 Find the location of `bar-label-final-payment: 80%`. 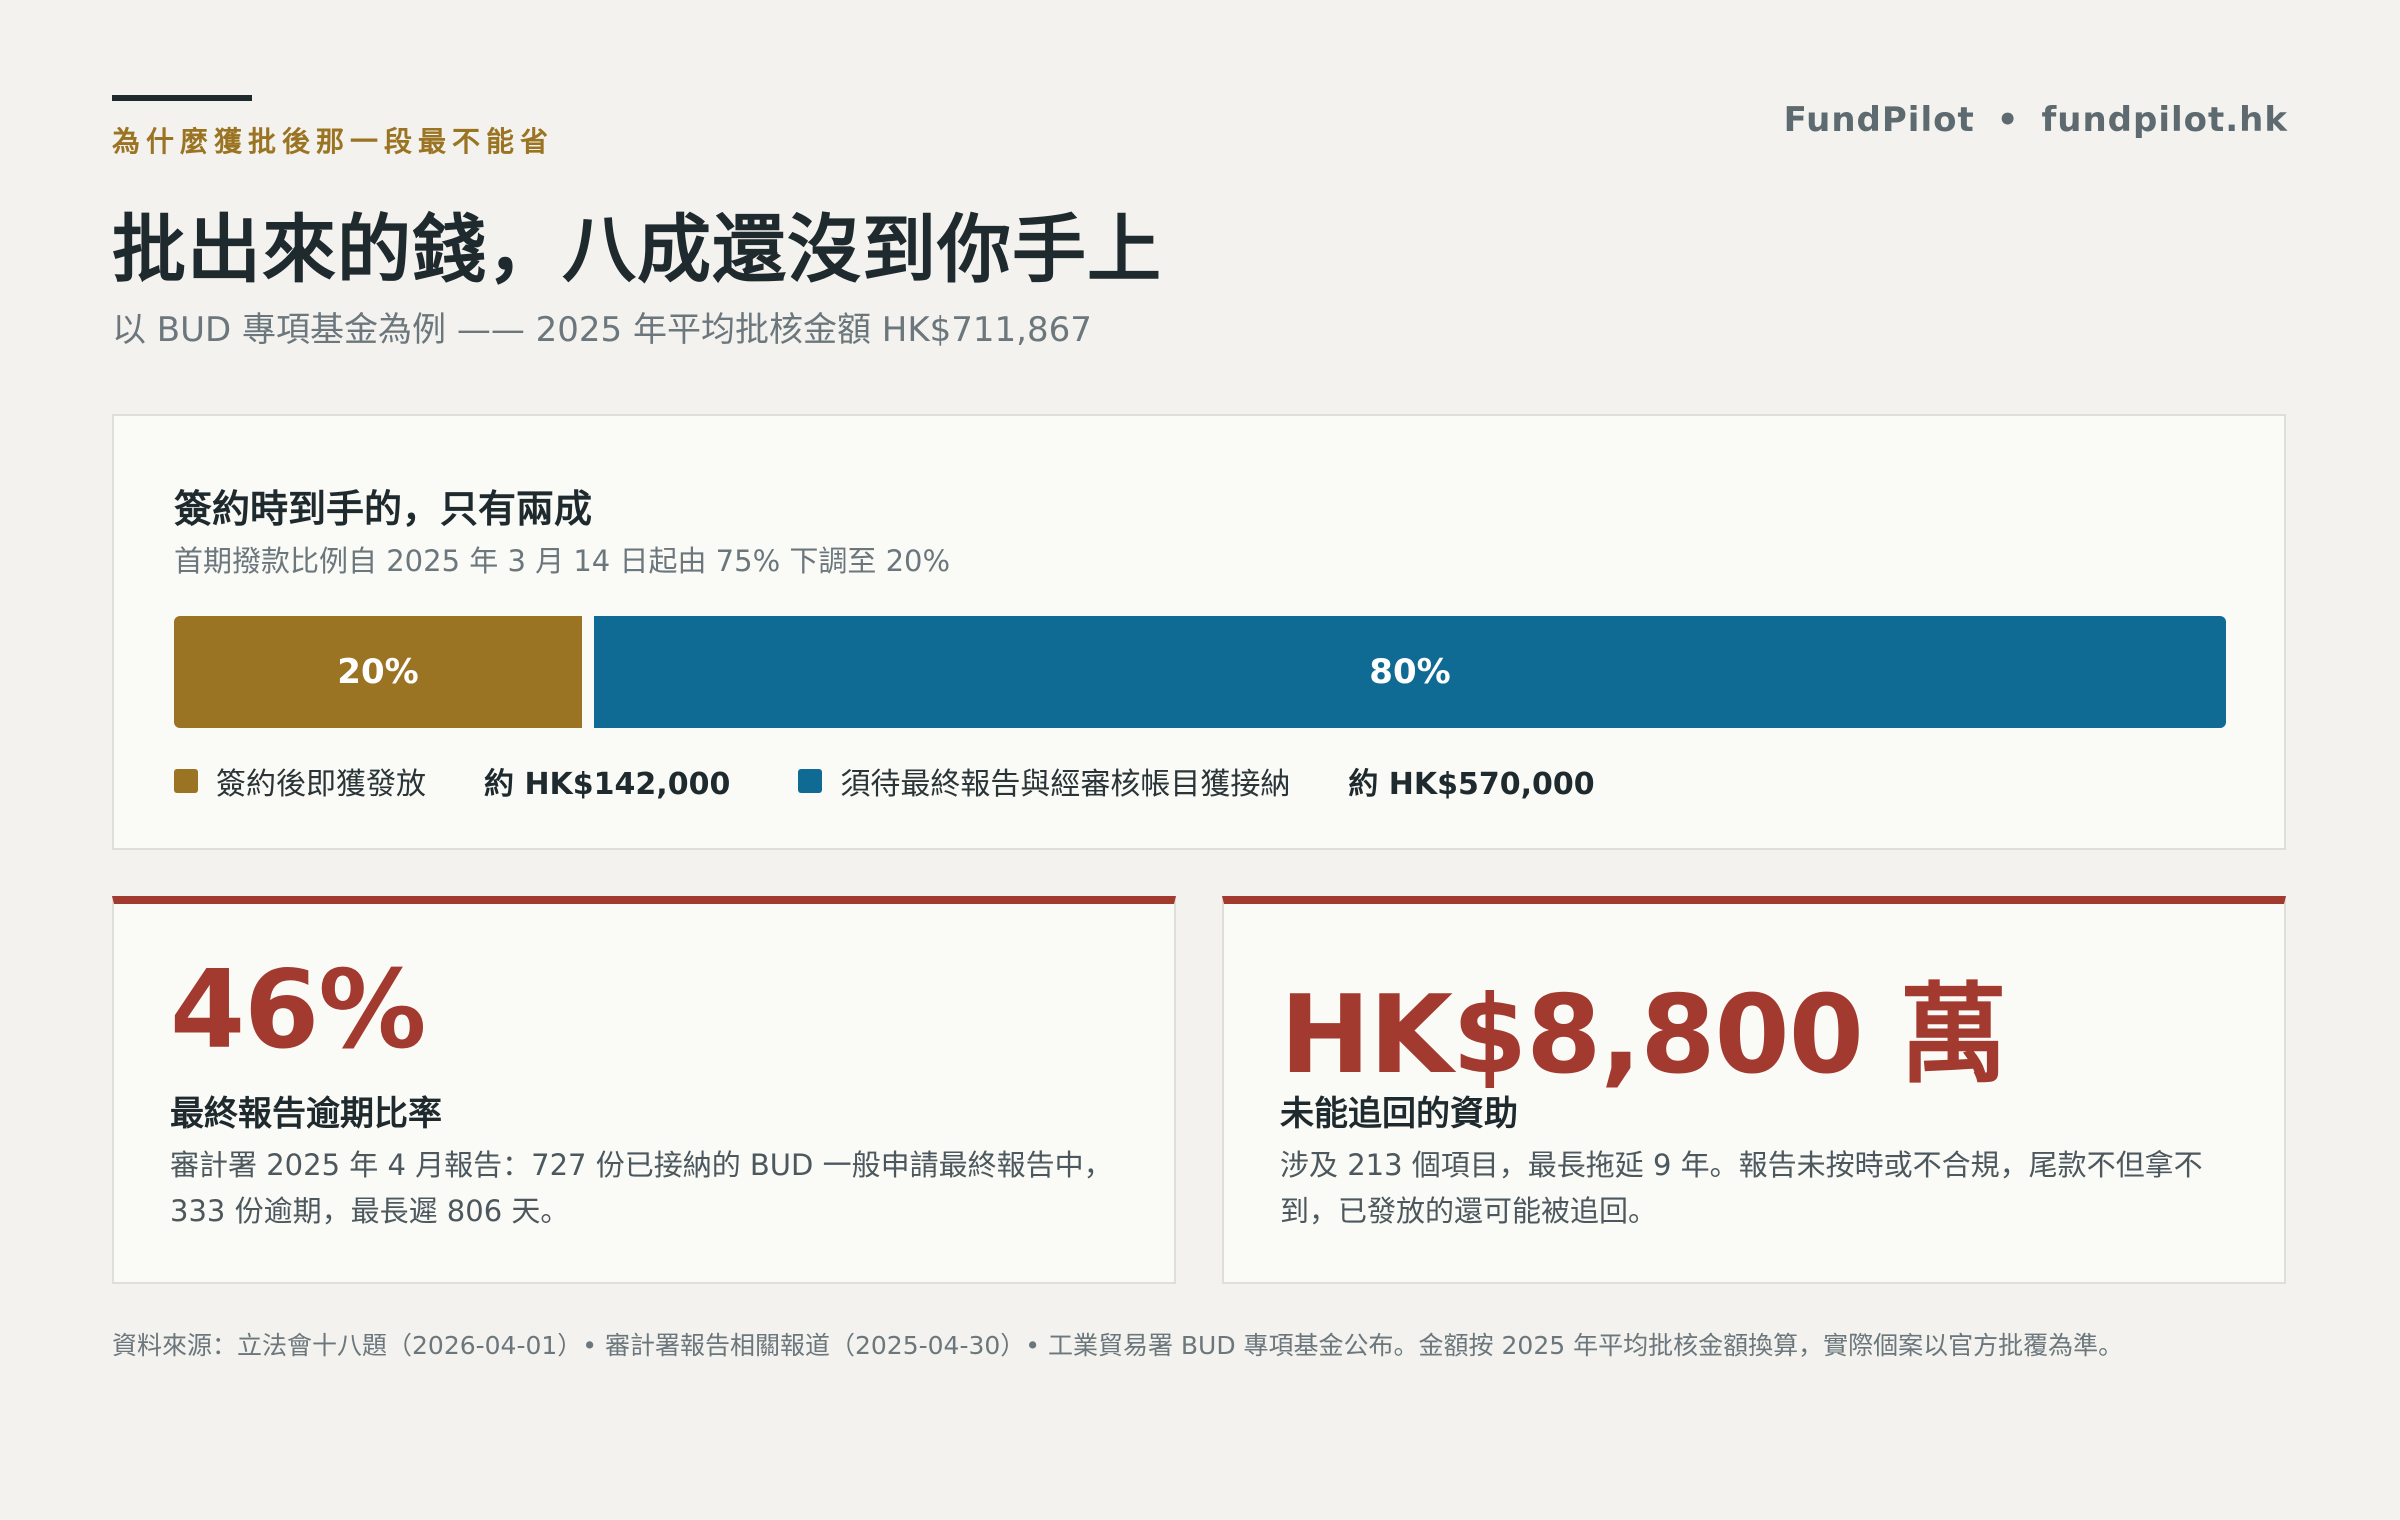

bar-label-final-payment: 80% is located at coordinates (1410, 672).